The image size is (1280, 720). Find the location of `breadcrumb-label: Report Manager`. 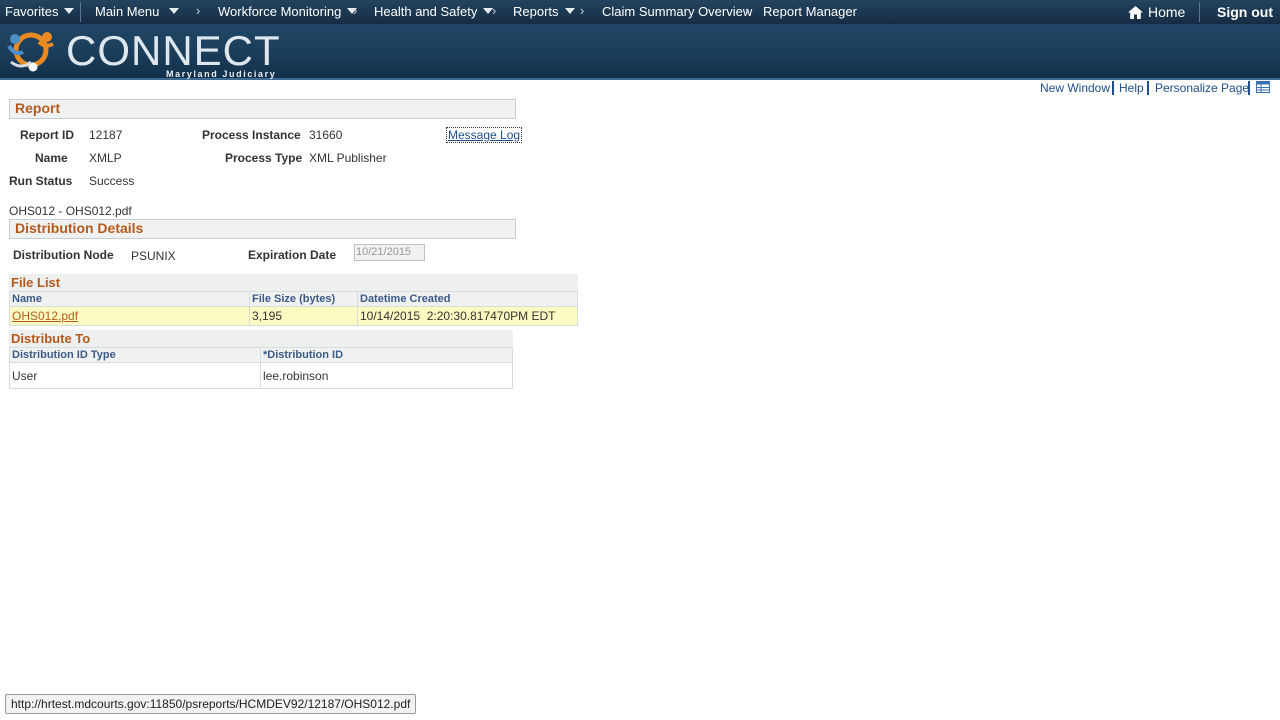

breadcrumb-label: Report Manager is located at coordinates (810, 11).